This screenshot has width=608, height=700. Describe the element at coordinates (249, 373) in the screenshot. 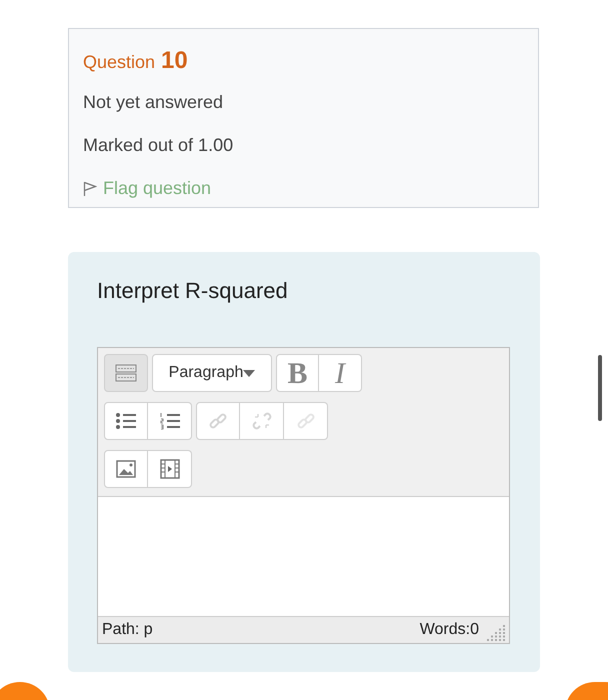

I see `caret-icon` at that location.